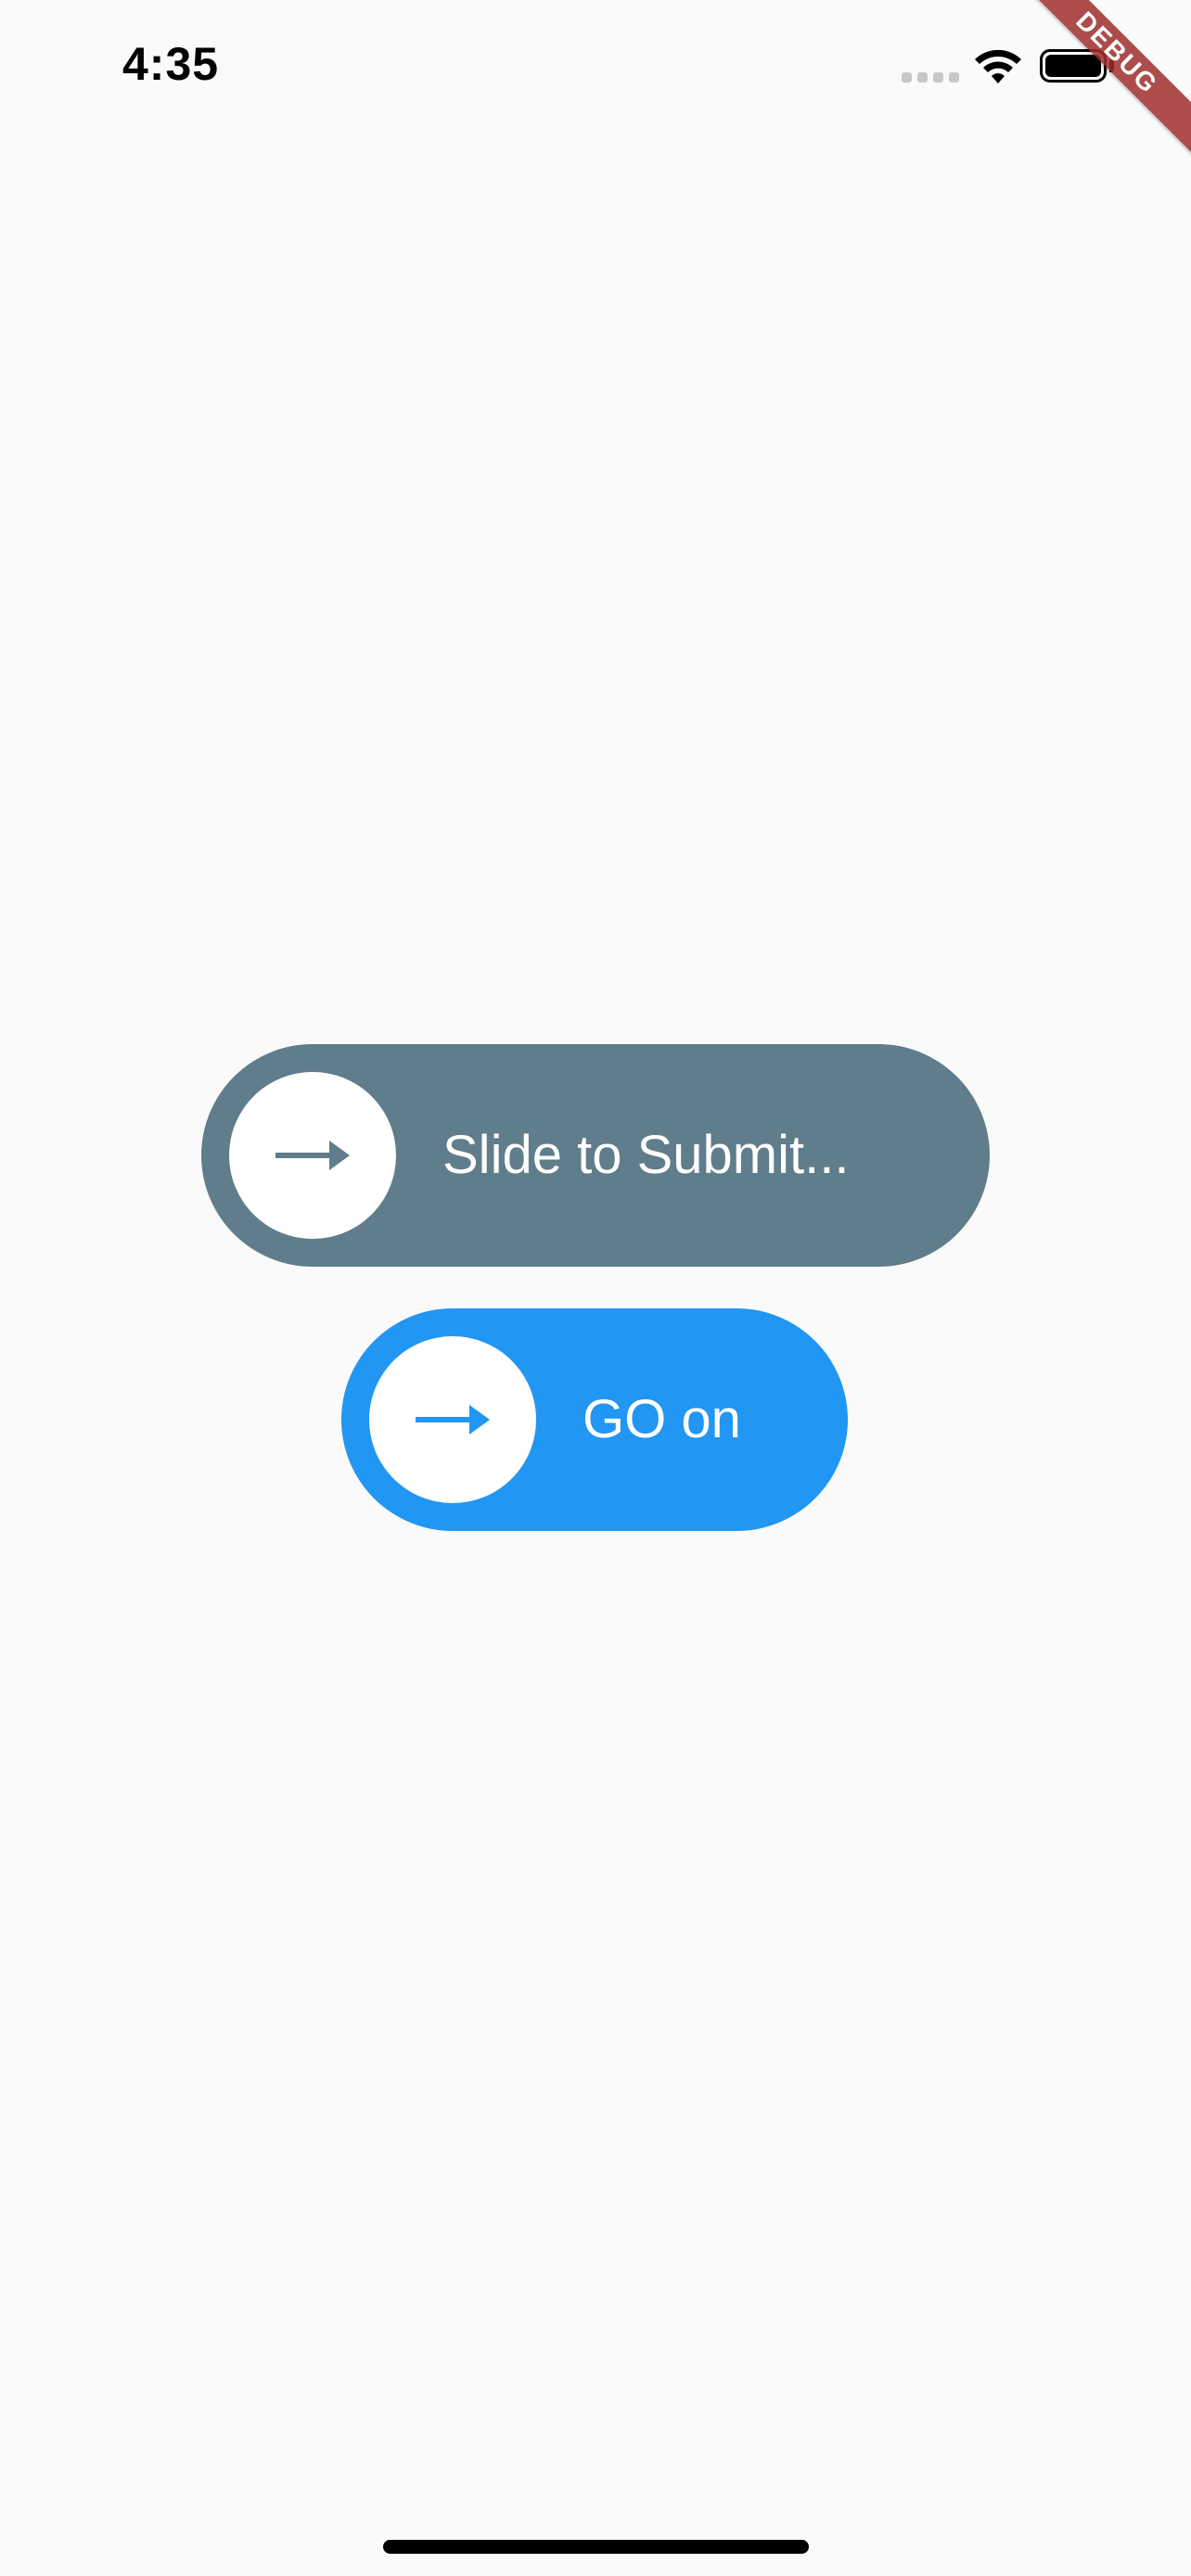 This screenshot has height=2576, width=1191. I want to click on slider-label: GO on, so click(662, 1419).